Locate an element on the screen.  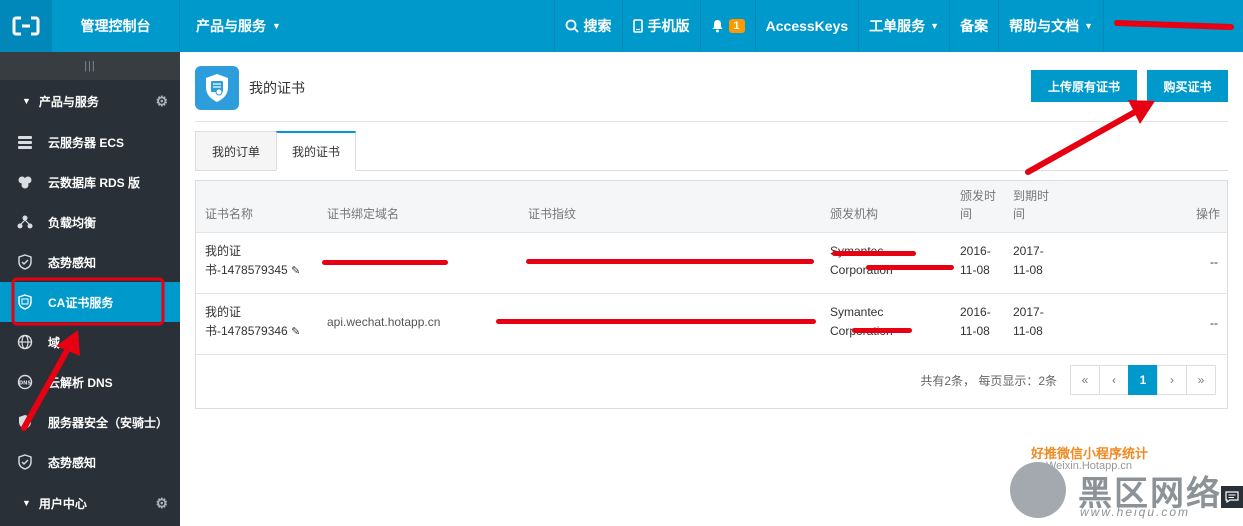
sidebar-item-dns: DNS 云解析 DNS is located at coordinates (90, 382).